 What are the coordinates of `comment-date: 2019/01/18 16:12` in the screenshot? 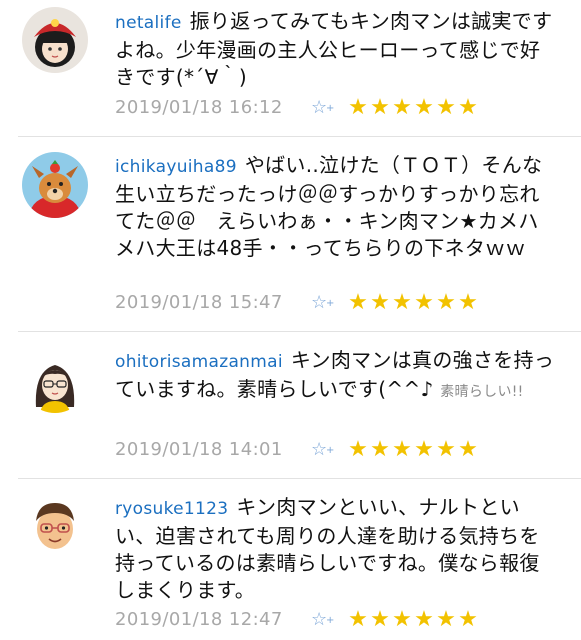 It's located at (199, 107).